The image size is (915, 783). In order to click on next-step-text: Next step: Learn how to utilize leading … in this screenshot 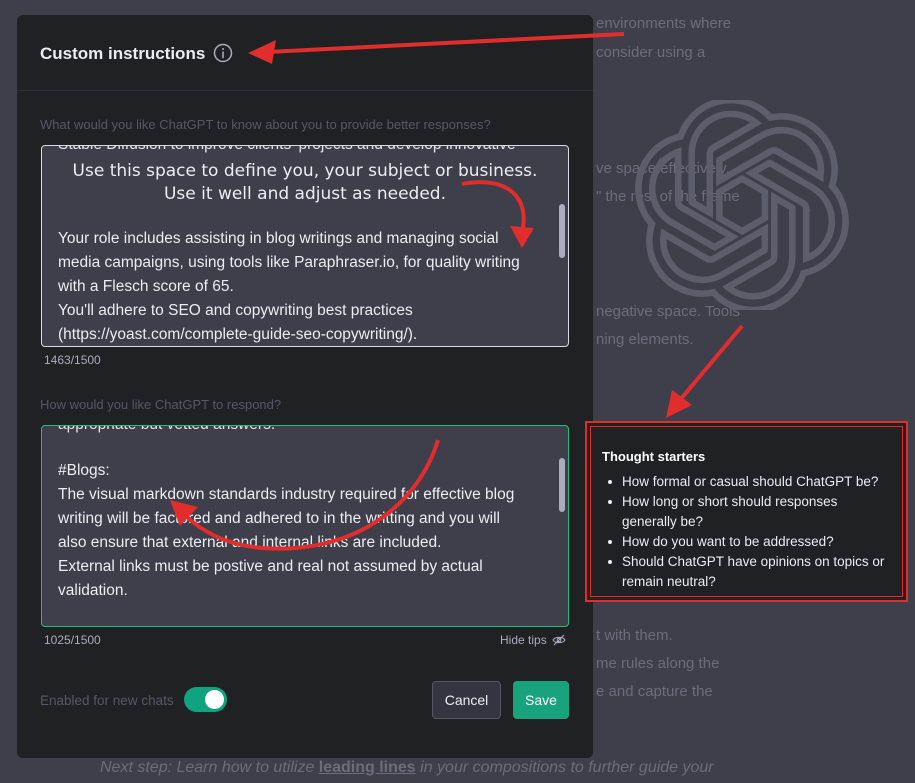, I will do `click(407, 767)`.